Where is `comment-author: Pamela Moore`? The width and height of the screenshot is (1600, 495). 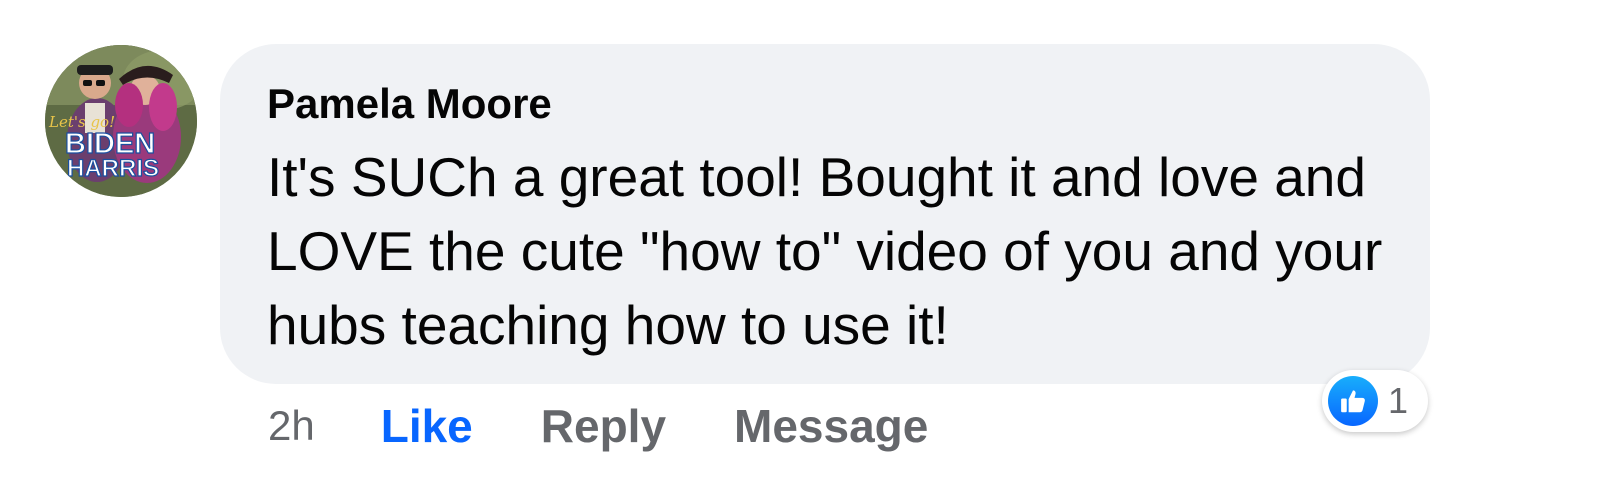
comment-author: Pamela Moore is located at coordinates (409, 104).